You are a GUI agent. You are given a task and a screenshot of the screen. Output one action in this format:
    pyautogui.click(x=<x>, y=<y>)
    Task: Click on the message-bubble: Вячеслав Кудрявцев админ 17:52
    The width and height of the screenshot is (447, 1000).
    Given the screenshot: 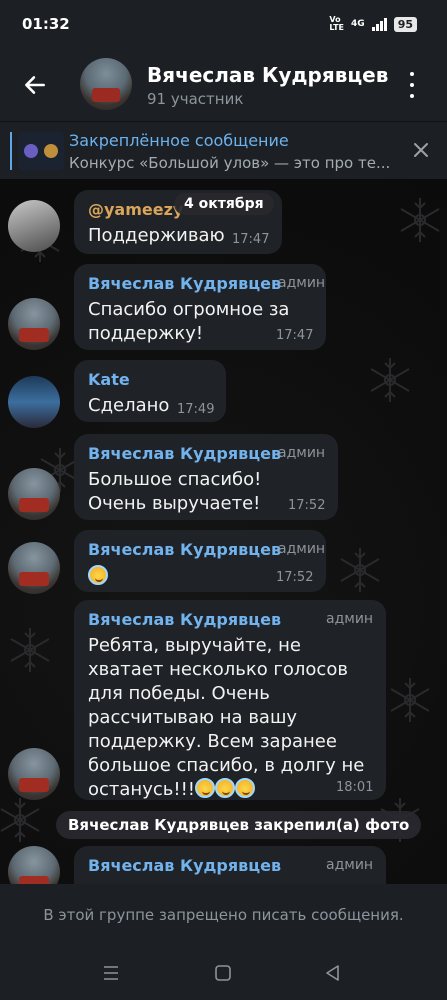 What is the action you would take?
    pyautogui.click(x=200, y=561)
    